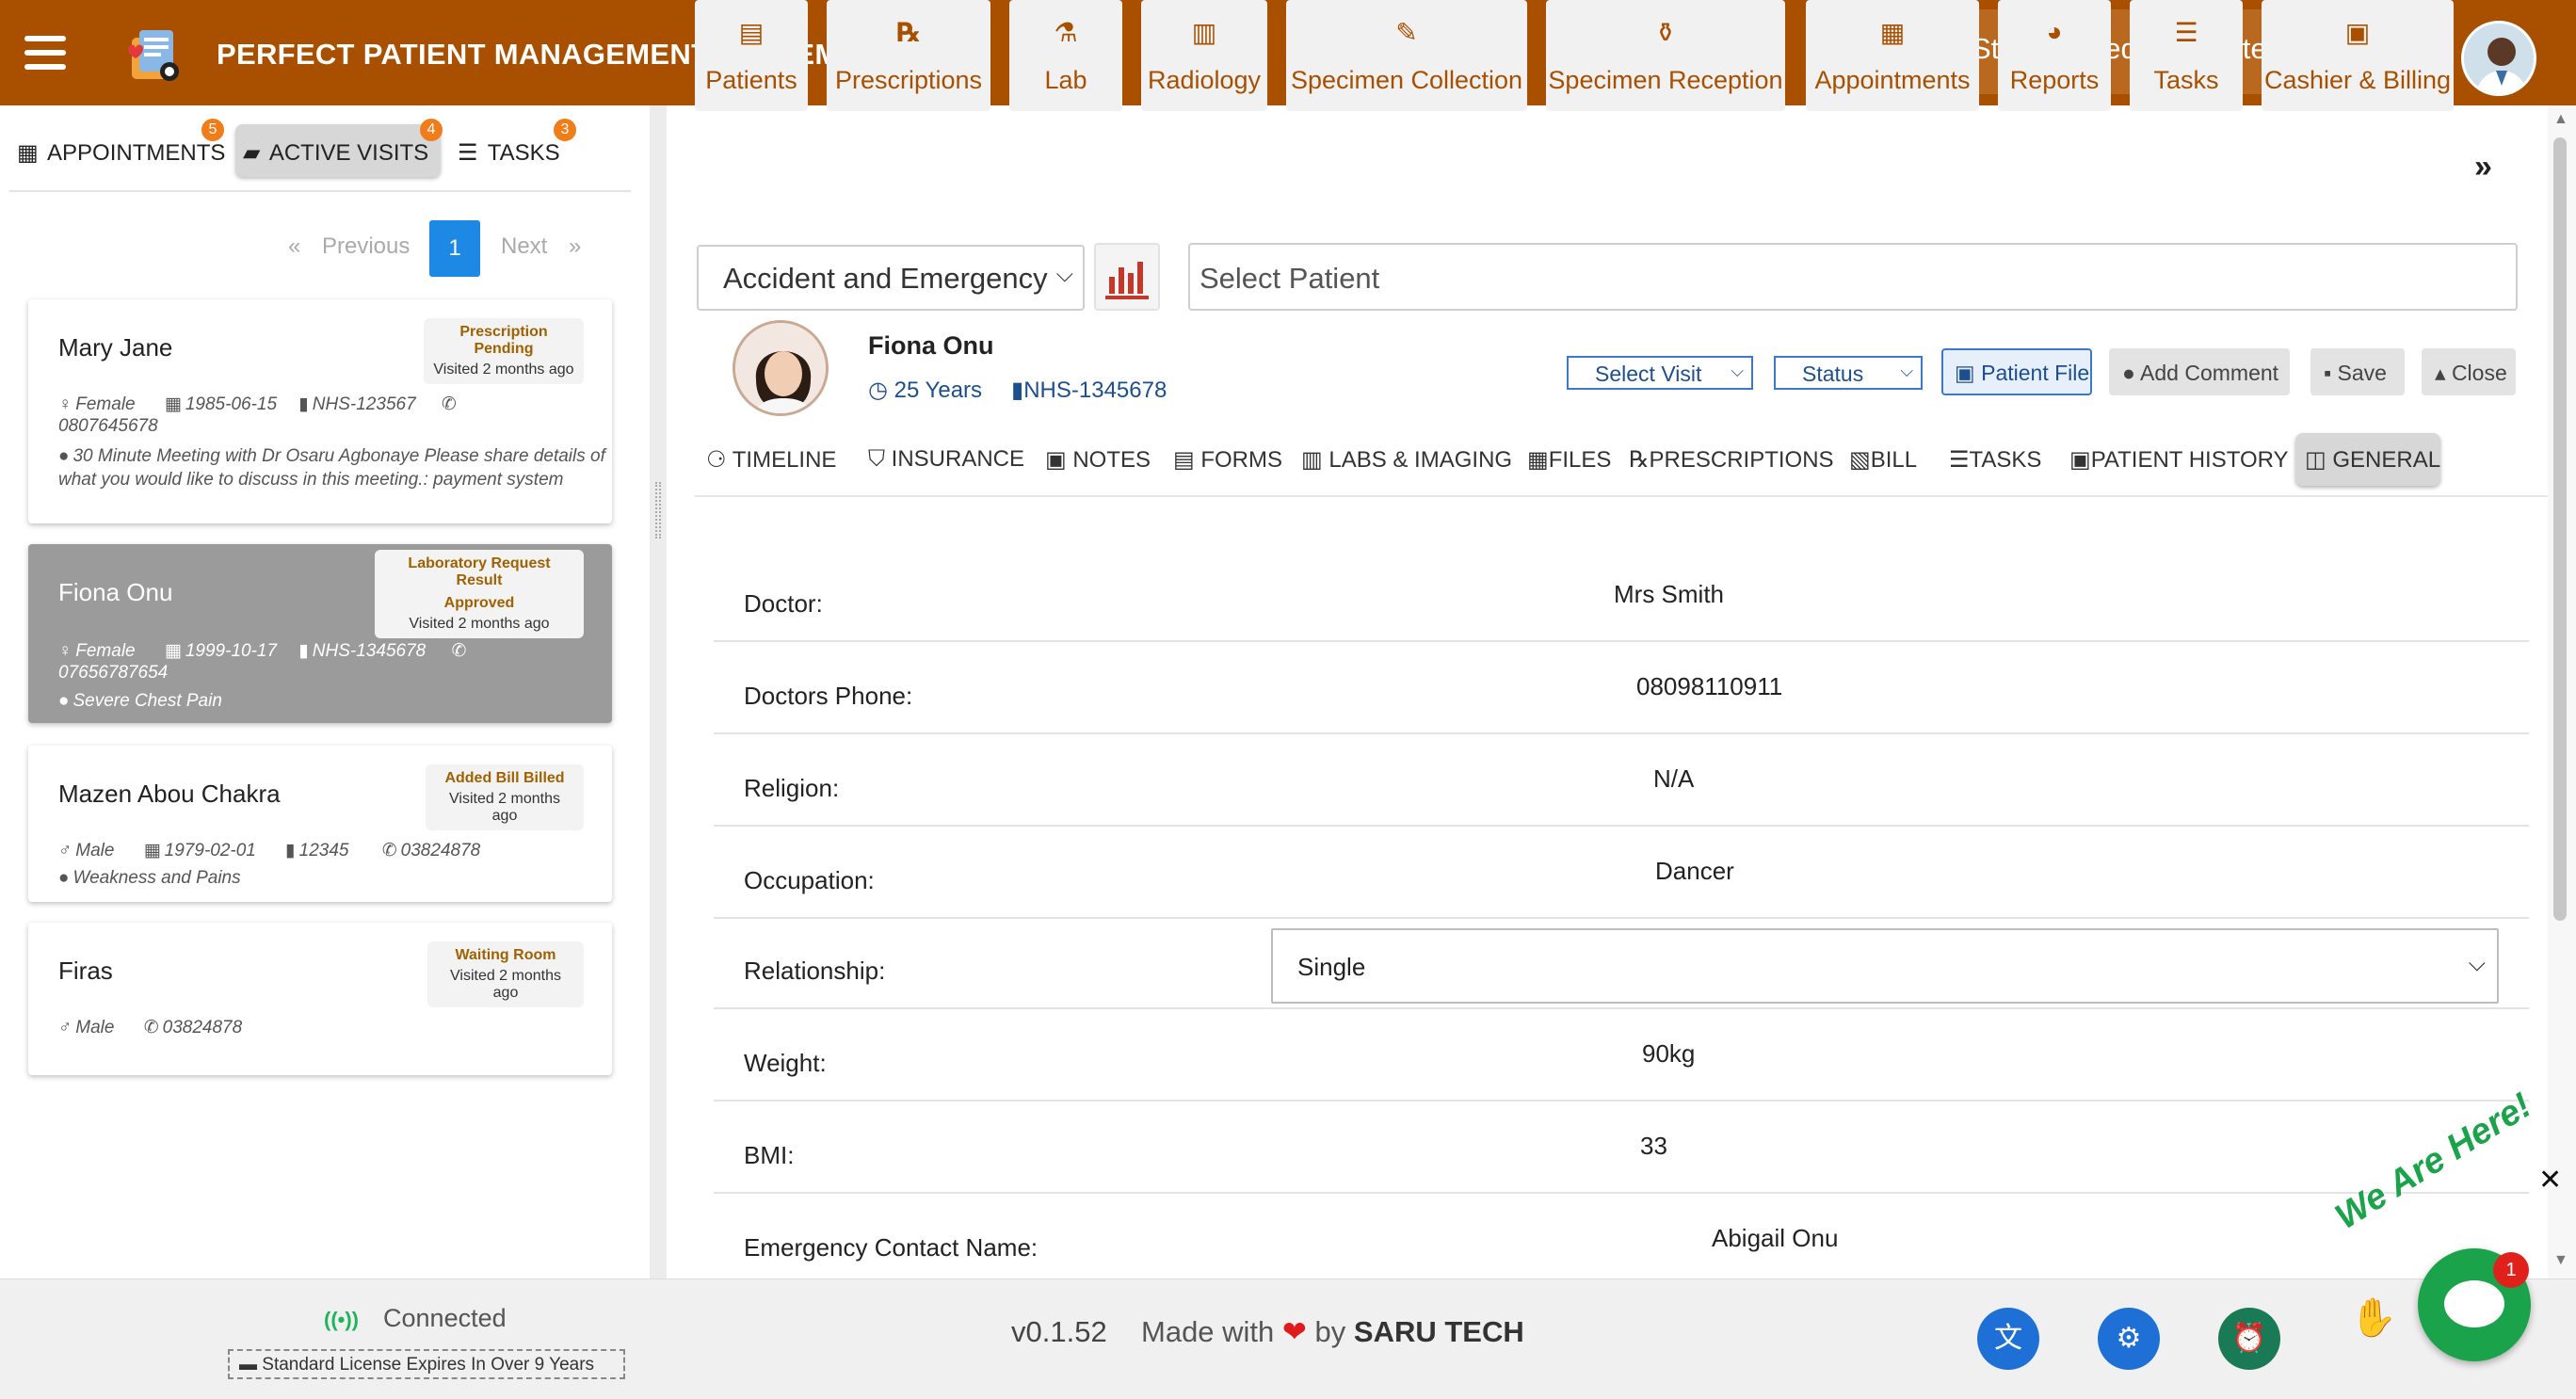 This screenshot has height=1399, width=2576. I want to click on close-button: ▴ Close, so click(2469, 371).